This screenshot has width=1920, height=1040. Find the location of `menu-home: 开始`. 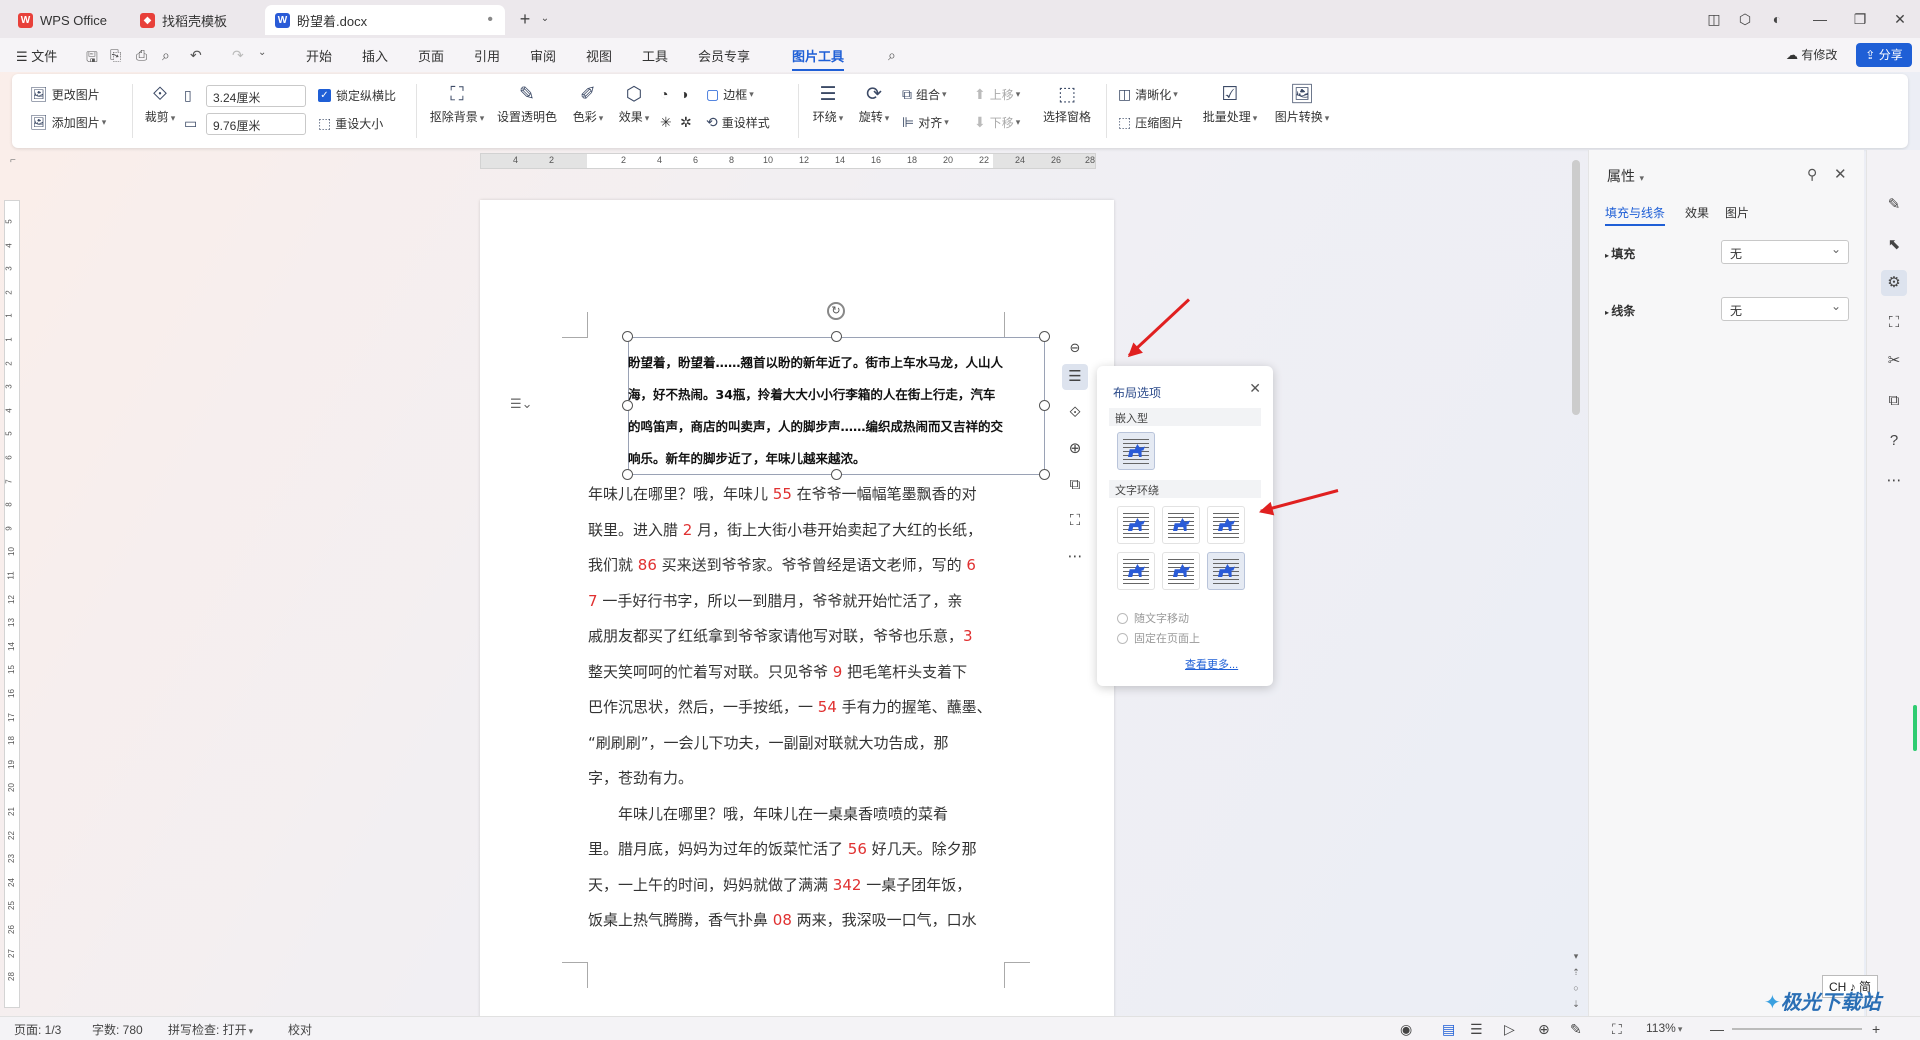

menu-home: 开始 is located at coordinates (319, 55).